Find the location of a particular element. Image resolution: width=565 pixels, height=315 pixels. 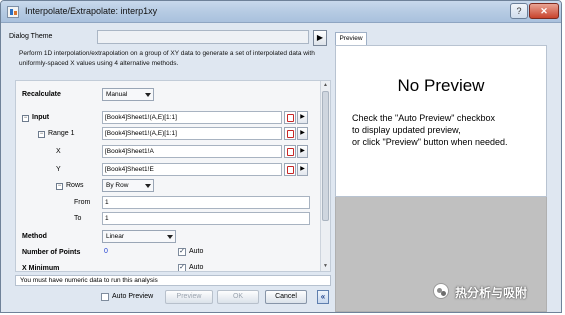

recalculate-value: Manual is located at coordinates (117, 94).